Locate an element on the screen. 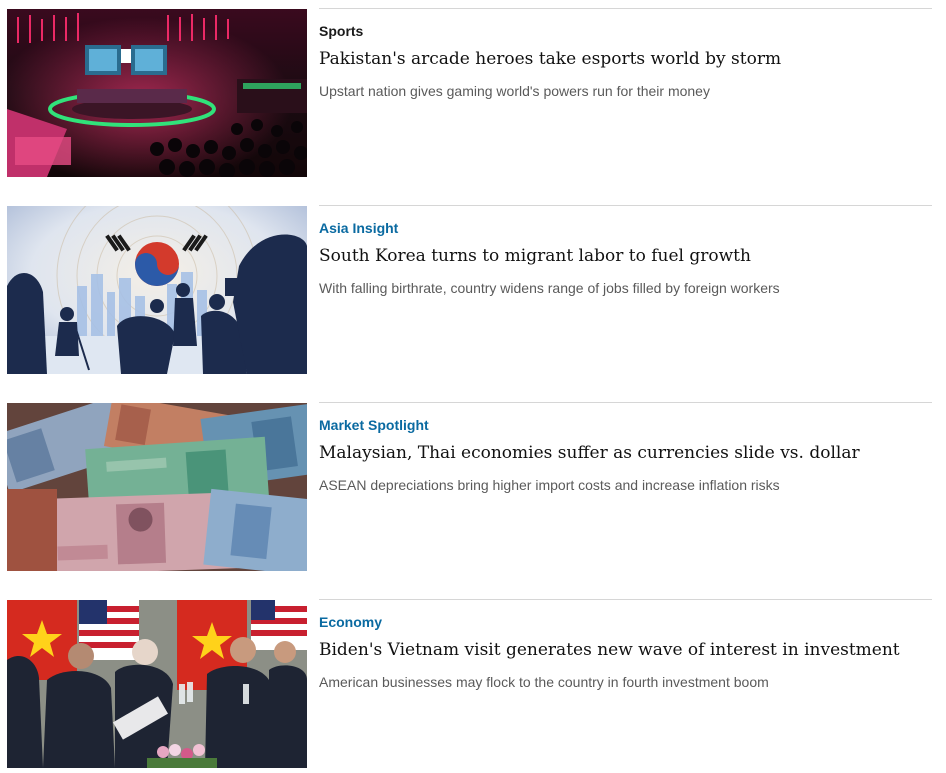 This screenshot has height=773, width=946. esports-arena-photo is located at coordinates (157, 93).